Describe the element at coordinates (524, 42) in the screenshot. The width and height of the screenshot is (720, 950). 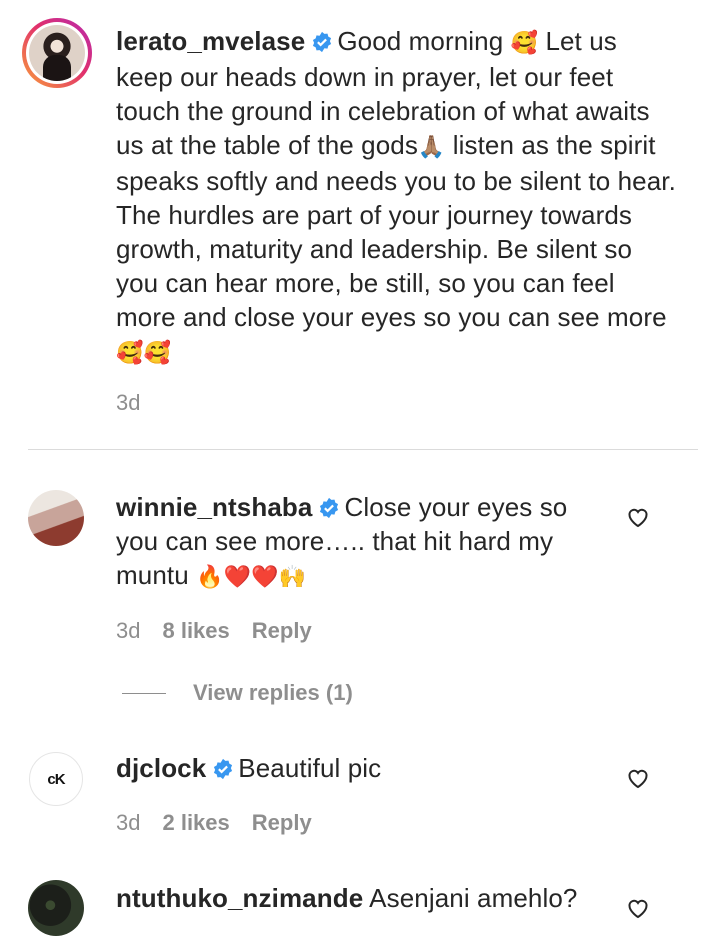
I see `caption-emoji-1: 🥰` at that location.